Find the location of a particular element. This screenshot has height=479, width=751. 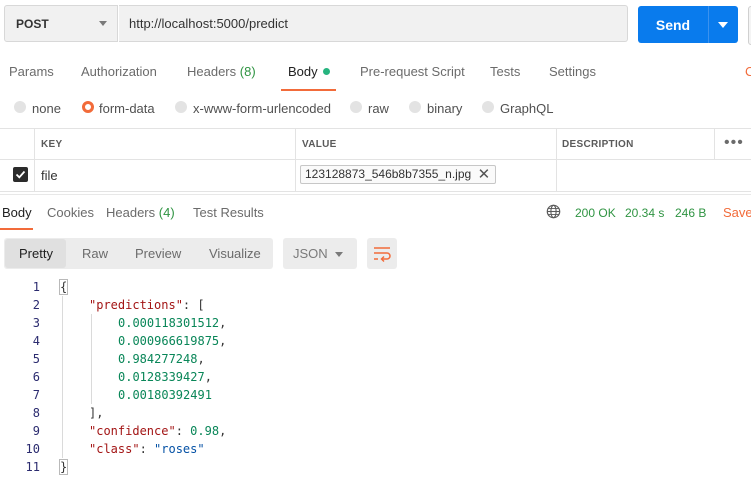

radio-label-graphql: GraphQL is located at coordinates (526, 108).